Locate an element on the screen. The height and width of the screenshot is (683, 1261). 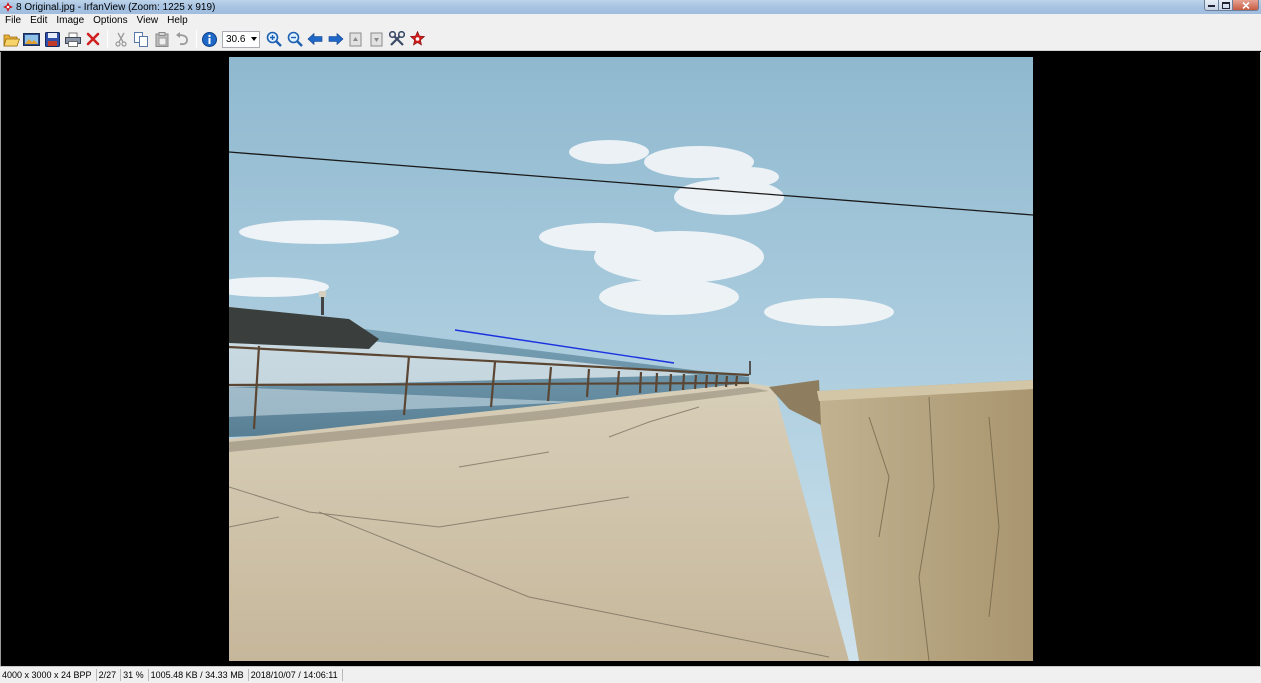
copy-button is located at coordinates (141, 39).